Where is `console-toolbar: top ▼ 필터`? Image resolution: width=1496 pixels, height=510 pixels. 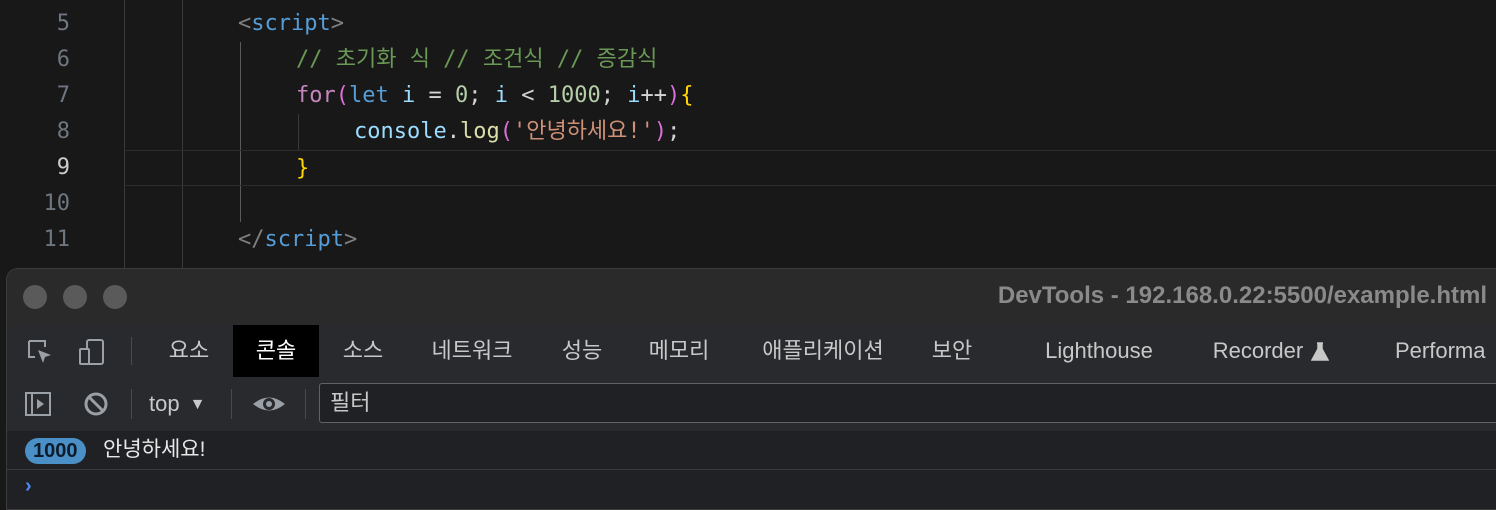
console-toolbar: top ▼ 필터 is located at coordinates (751, 404).